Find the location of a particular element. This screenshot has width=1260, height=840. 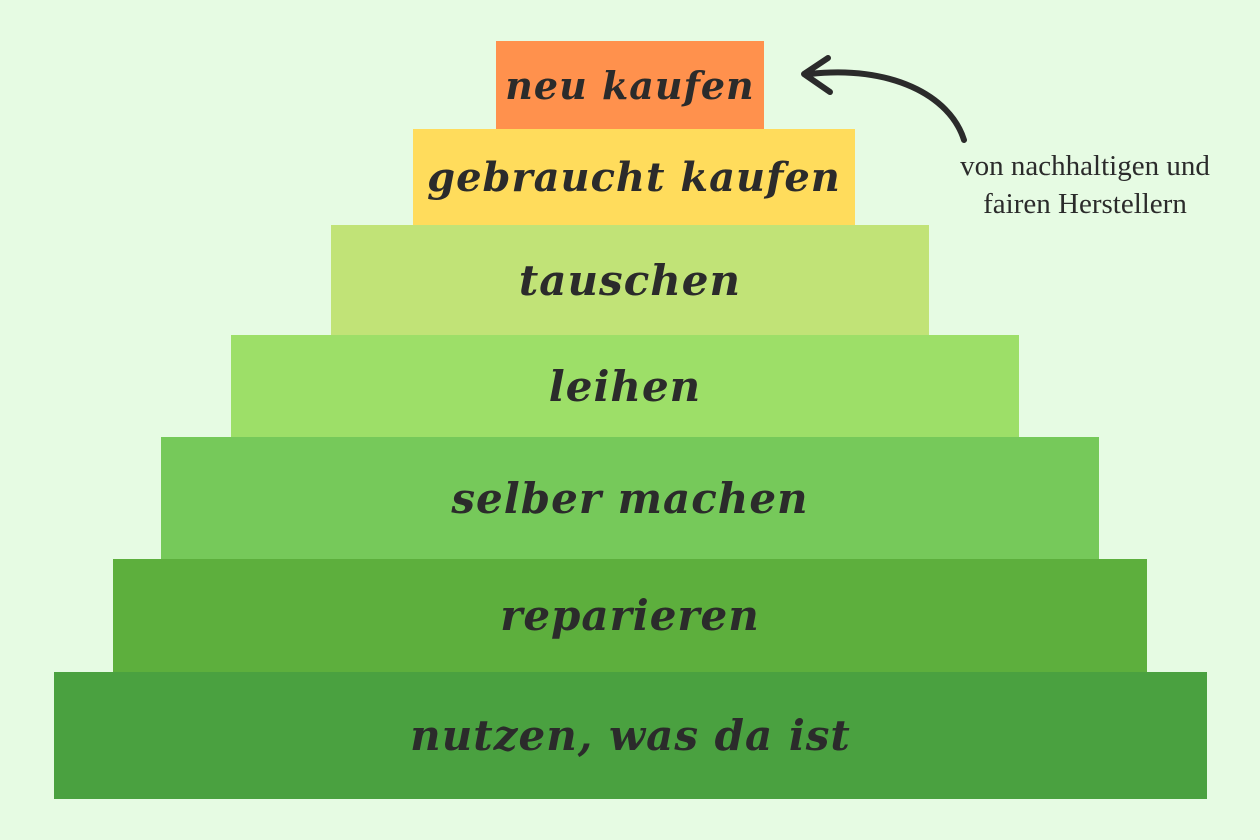

annotation-text: von nachhaltigen und fairen Herstellern is located at coordinates (1085, 185).